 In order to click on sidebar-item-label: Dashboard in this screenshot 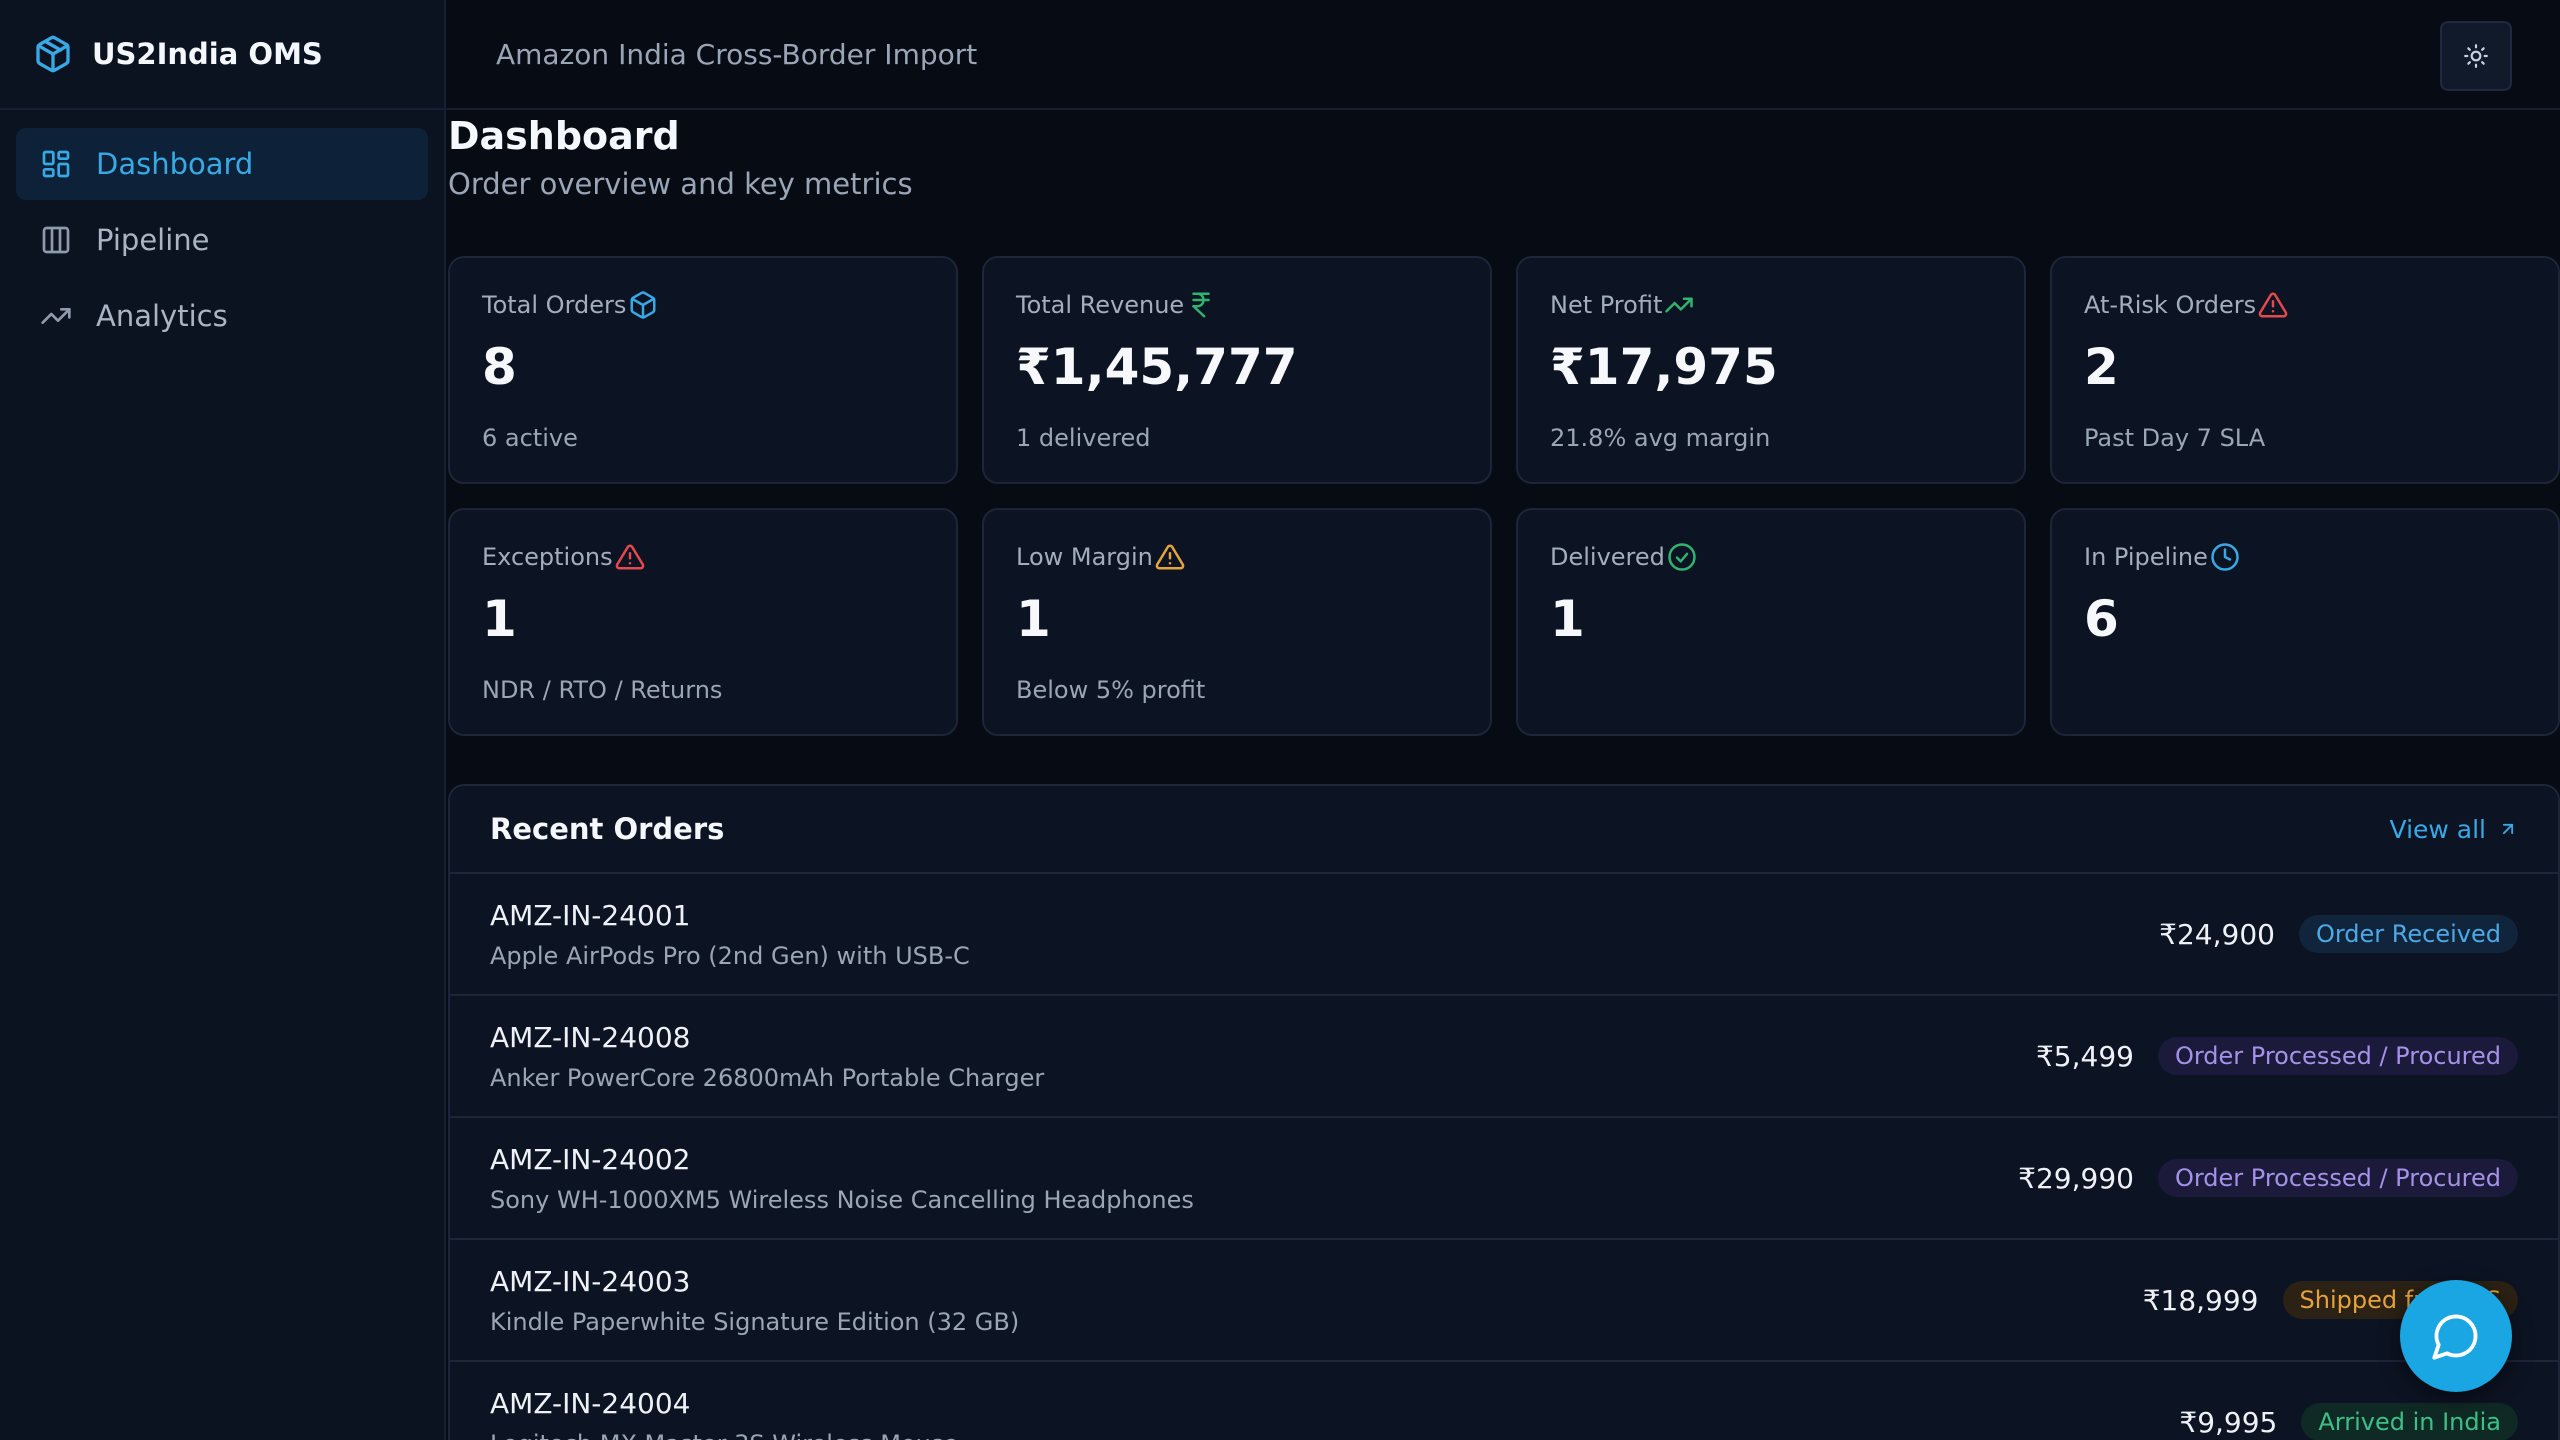, I will do `click(175, 164)`.